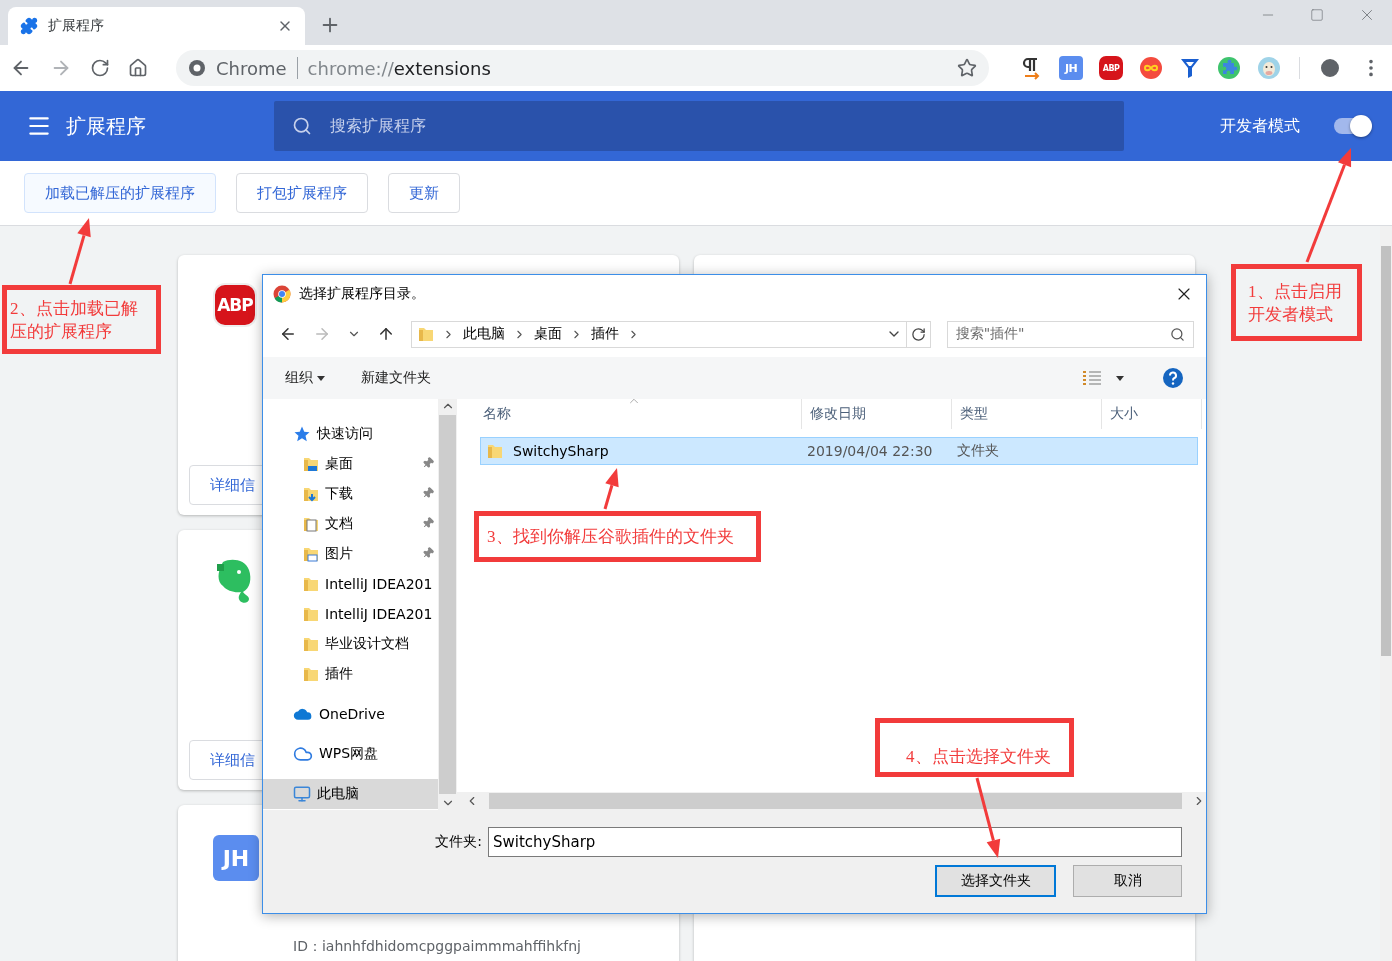  What do you see at coordinates (1295, 291) in the screenshot?
I see `annotation-text: 1、点击启用` at bounding box center [1295, 291].